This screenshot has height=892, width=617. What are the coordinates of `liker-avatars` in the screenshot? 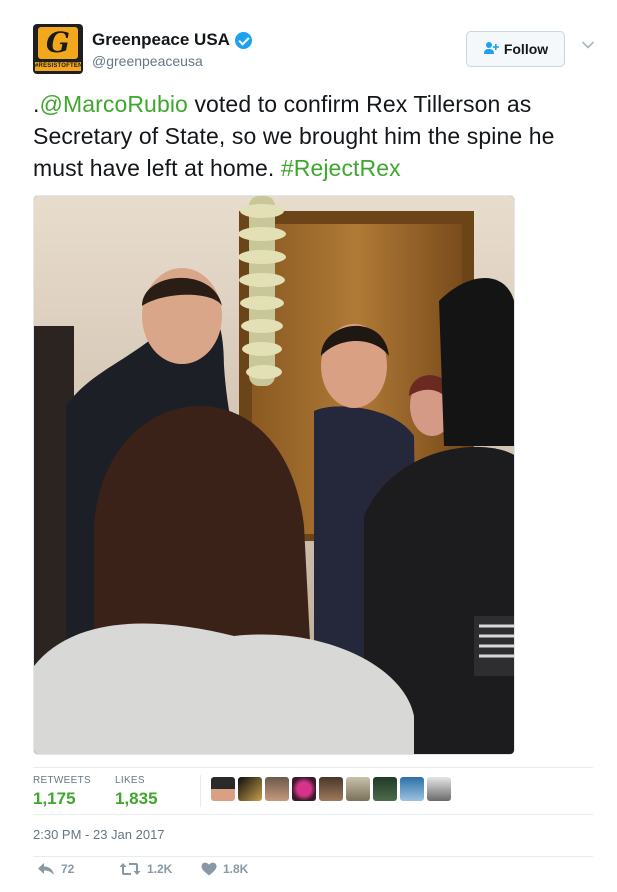 It's located at (331, 789).